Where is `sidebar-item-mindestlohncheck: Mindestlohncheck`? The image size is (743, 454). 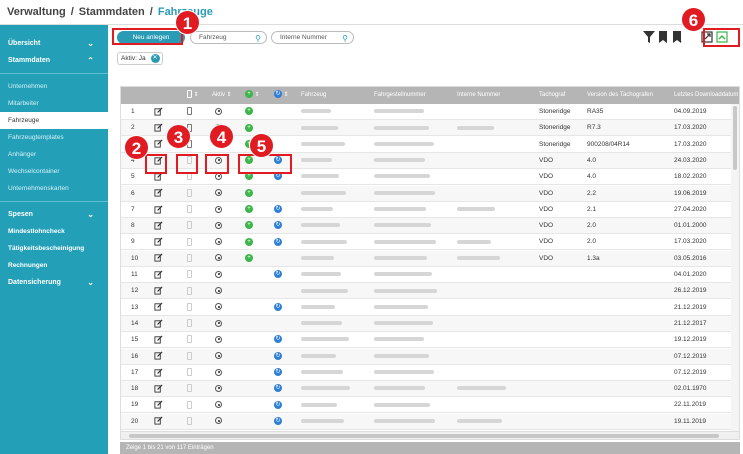 sidebar-item-mindestlohncheck: Mindestlohncheck is located at coordinates (54, 231).